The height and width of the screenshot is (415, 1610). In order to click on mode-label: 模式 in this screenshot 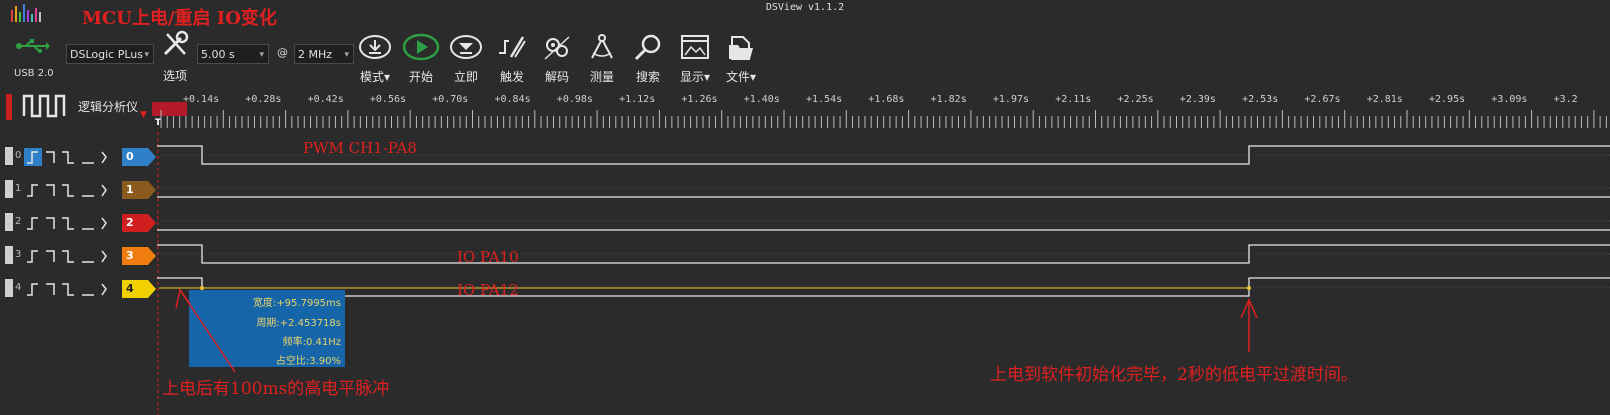, I will do `click(371, 77)`.